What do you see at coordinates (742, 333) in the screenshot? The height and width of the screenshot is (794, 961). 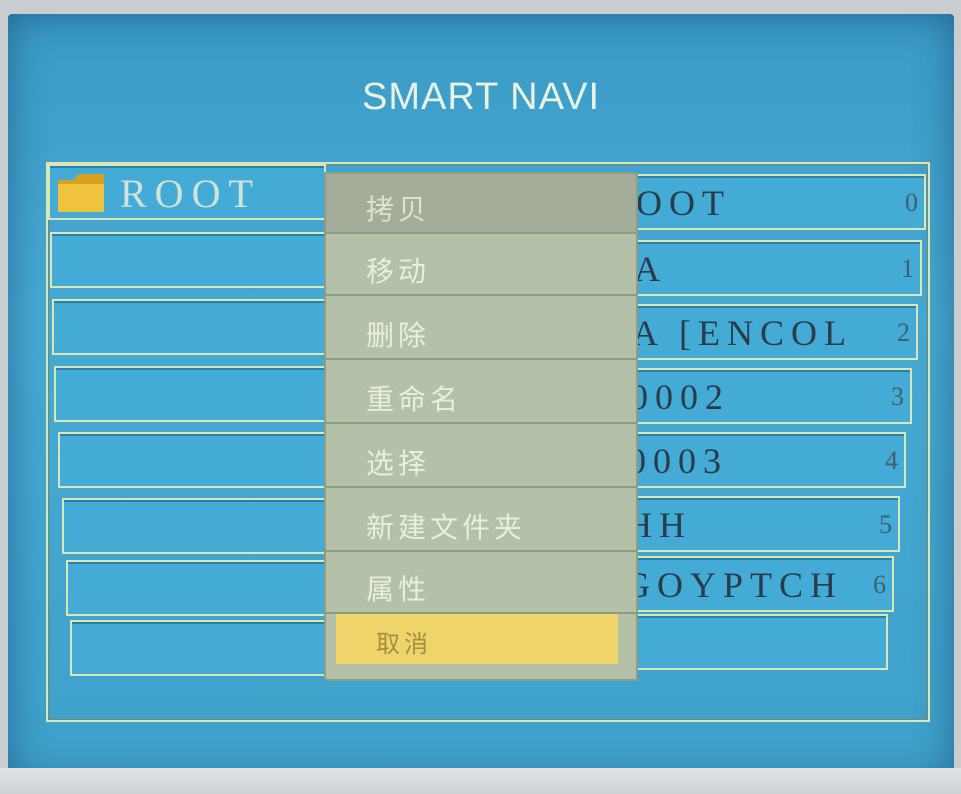 I see `file-name: A [ENCOL` at bounding box center [742, 333].